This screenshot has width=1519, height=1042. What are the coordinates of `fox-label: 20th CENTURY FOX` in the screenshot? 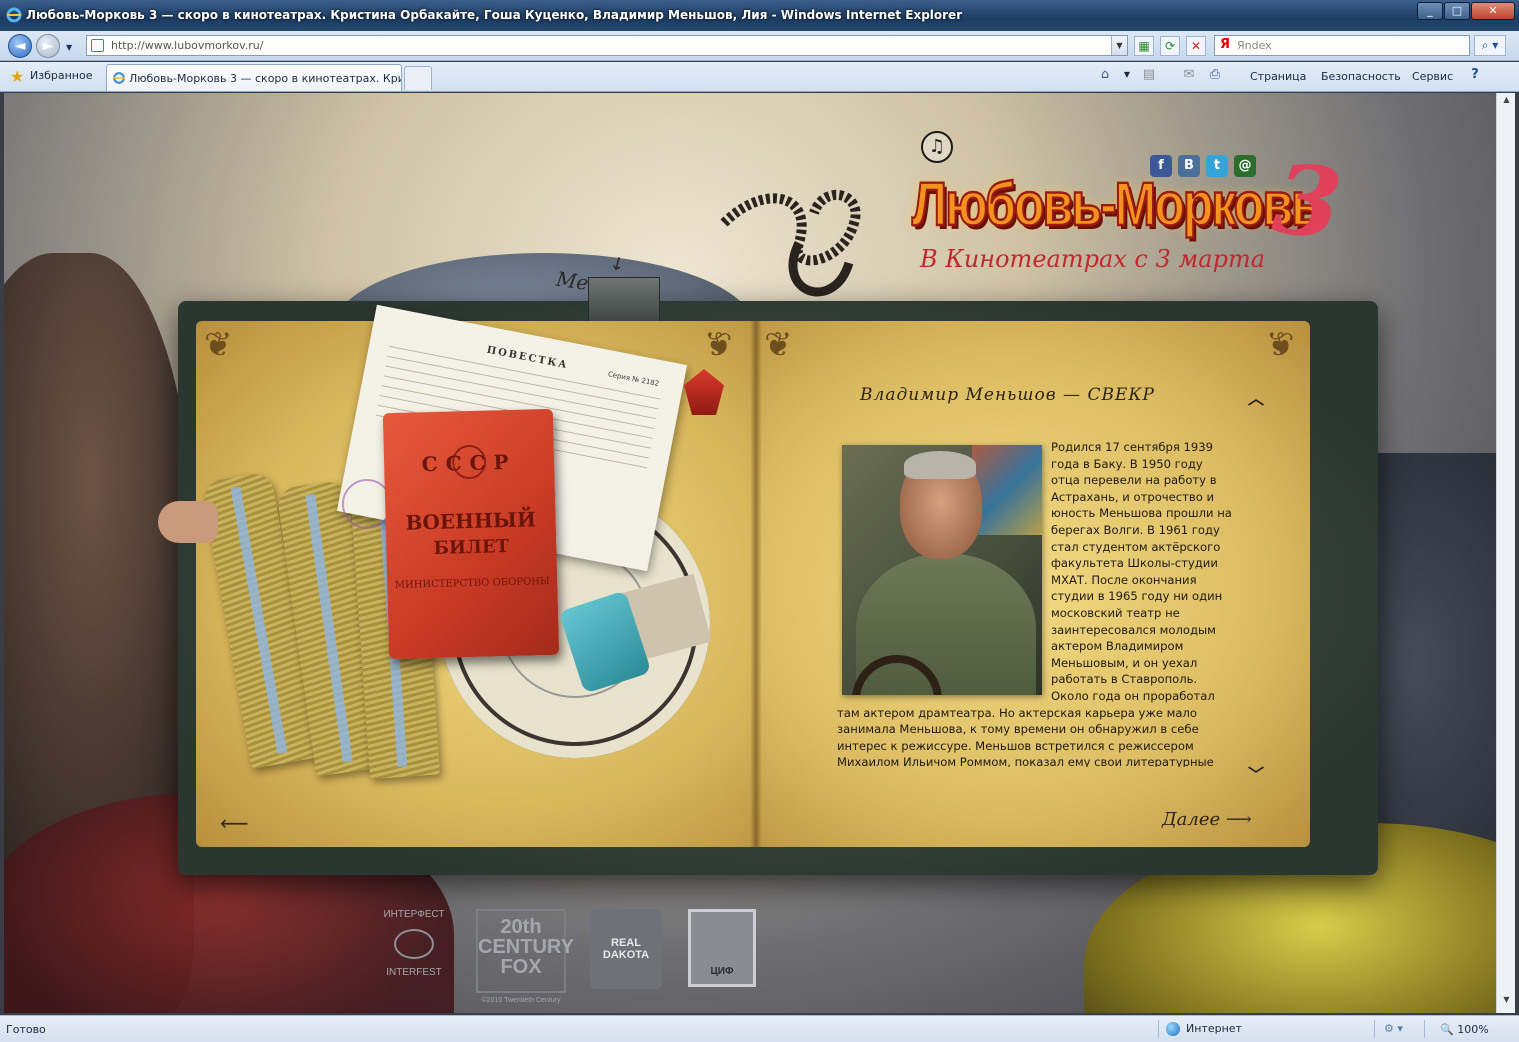 It's located at (526, 947).